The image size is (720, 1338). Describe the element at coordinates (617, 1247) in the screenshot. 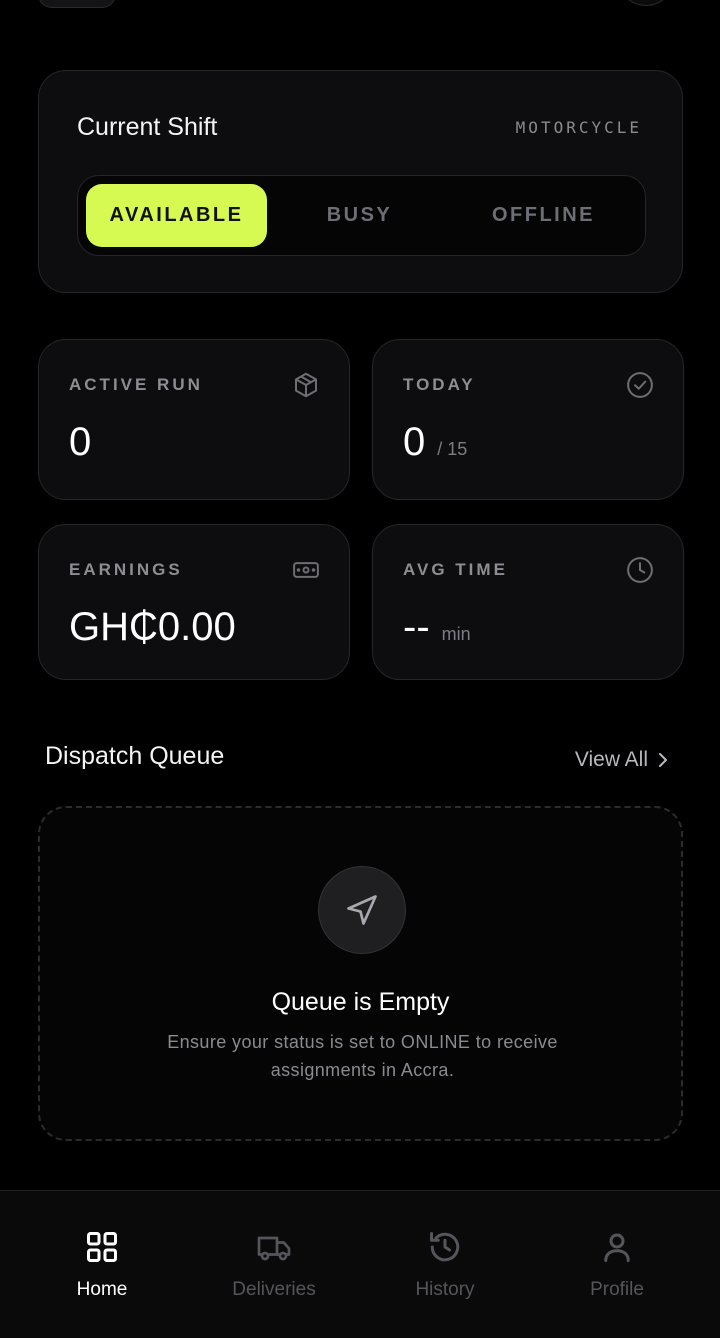

I see `user-icon` at that location.